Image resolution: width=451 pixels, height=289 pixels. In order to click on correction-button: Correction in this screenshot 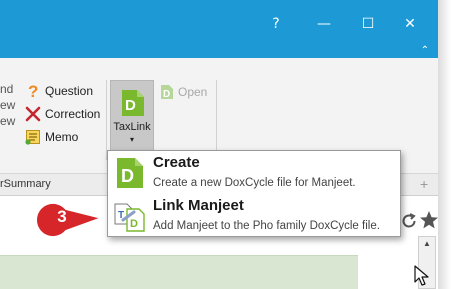, I will do `click(62, 114)`.